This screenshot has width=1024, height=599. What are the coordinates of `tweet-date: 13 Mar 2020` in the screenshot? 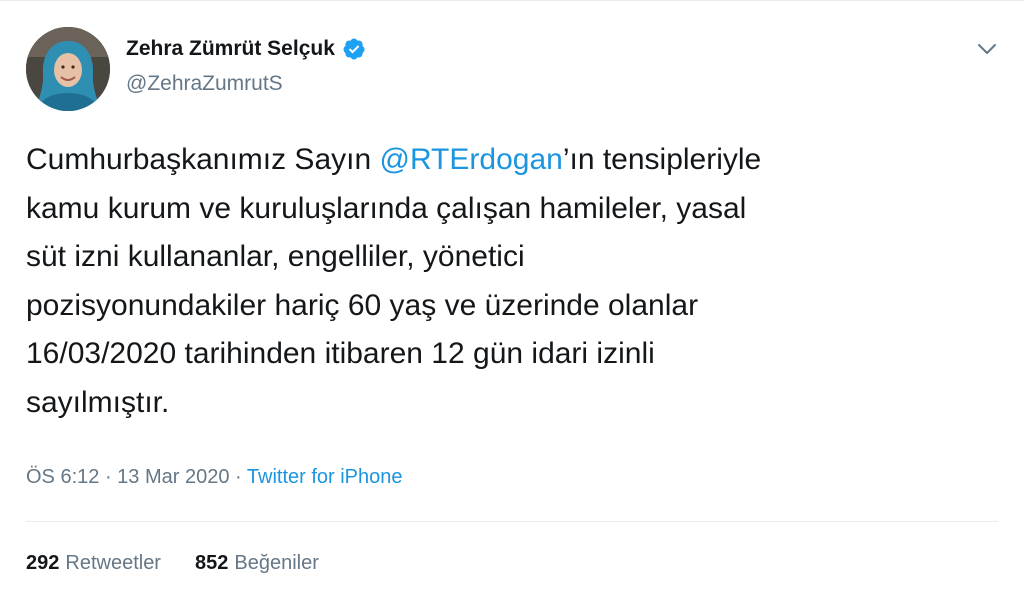 It's located at (173, 477).